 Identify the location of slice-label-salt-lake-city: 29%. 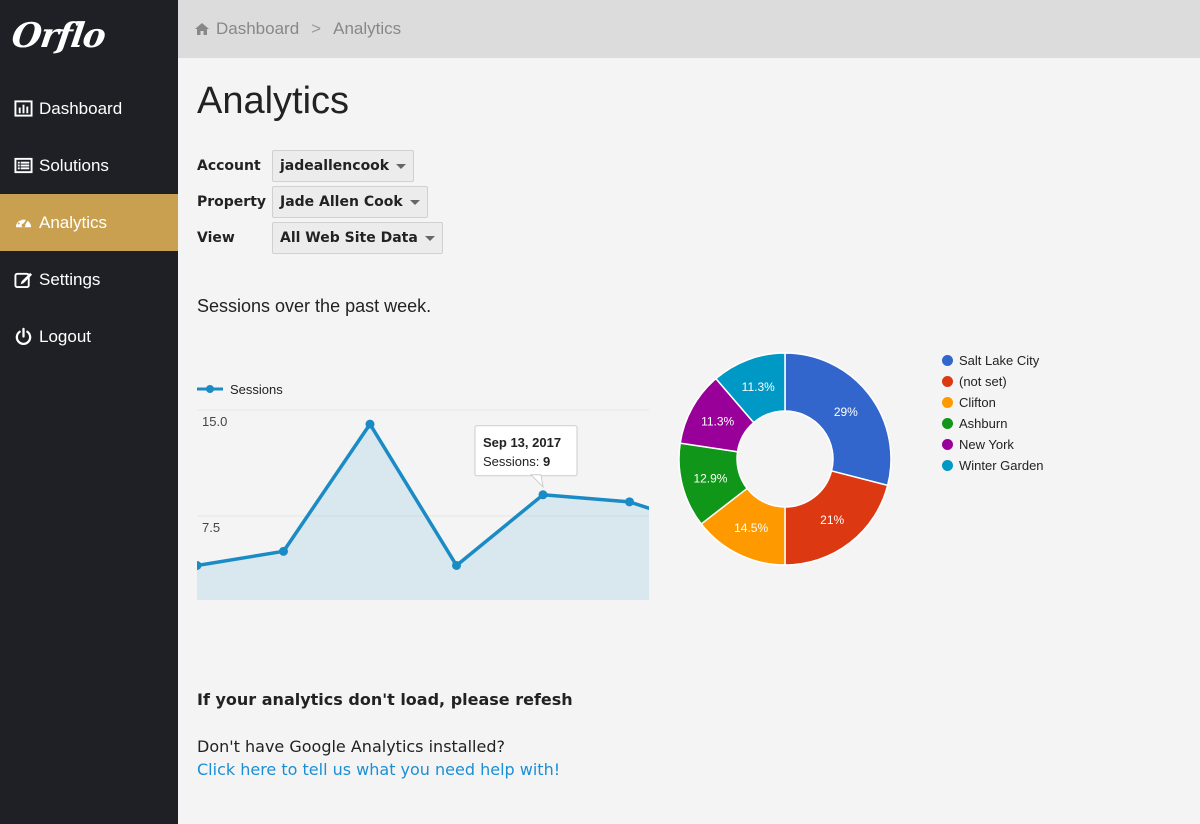
(846, 412).